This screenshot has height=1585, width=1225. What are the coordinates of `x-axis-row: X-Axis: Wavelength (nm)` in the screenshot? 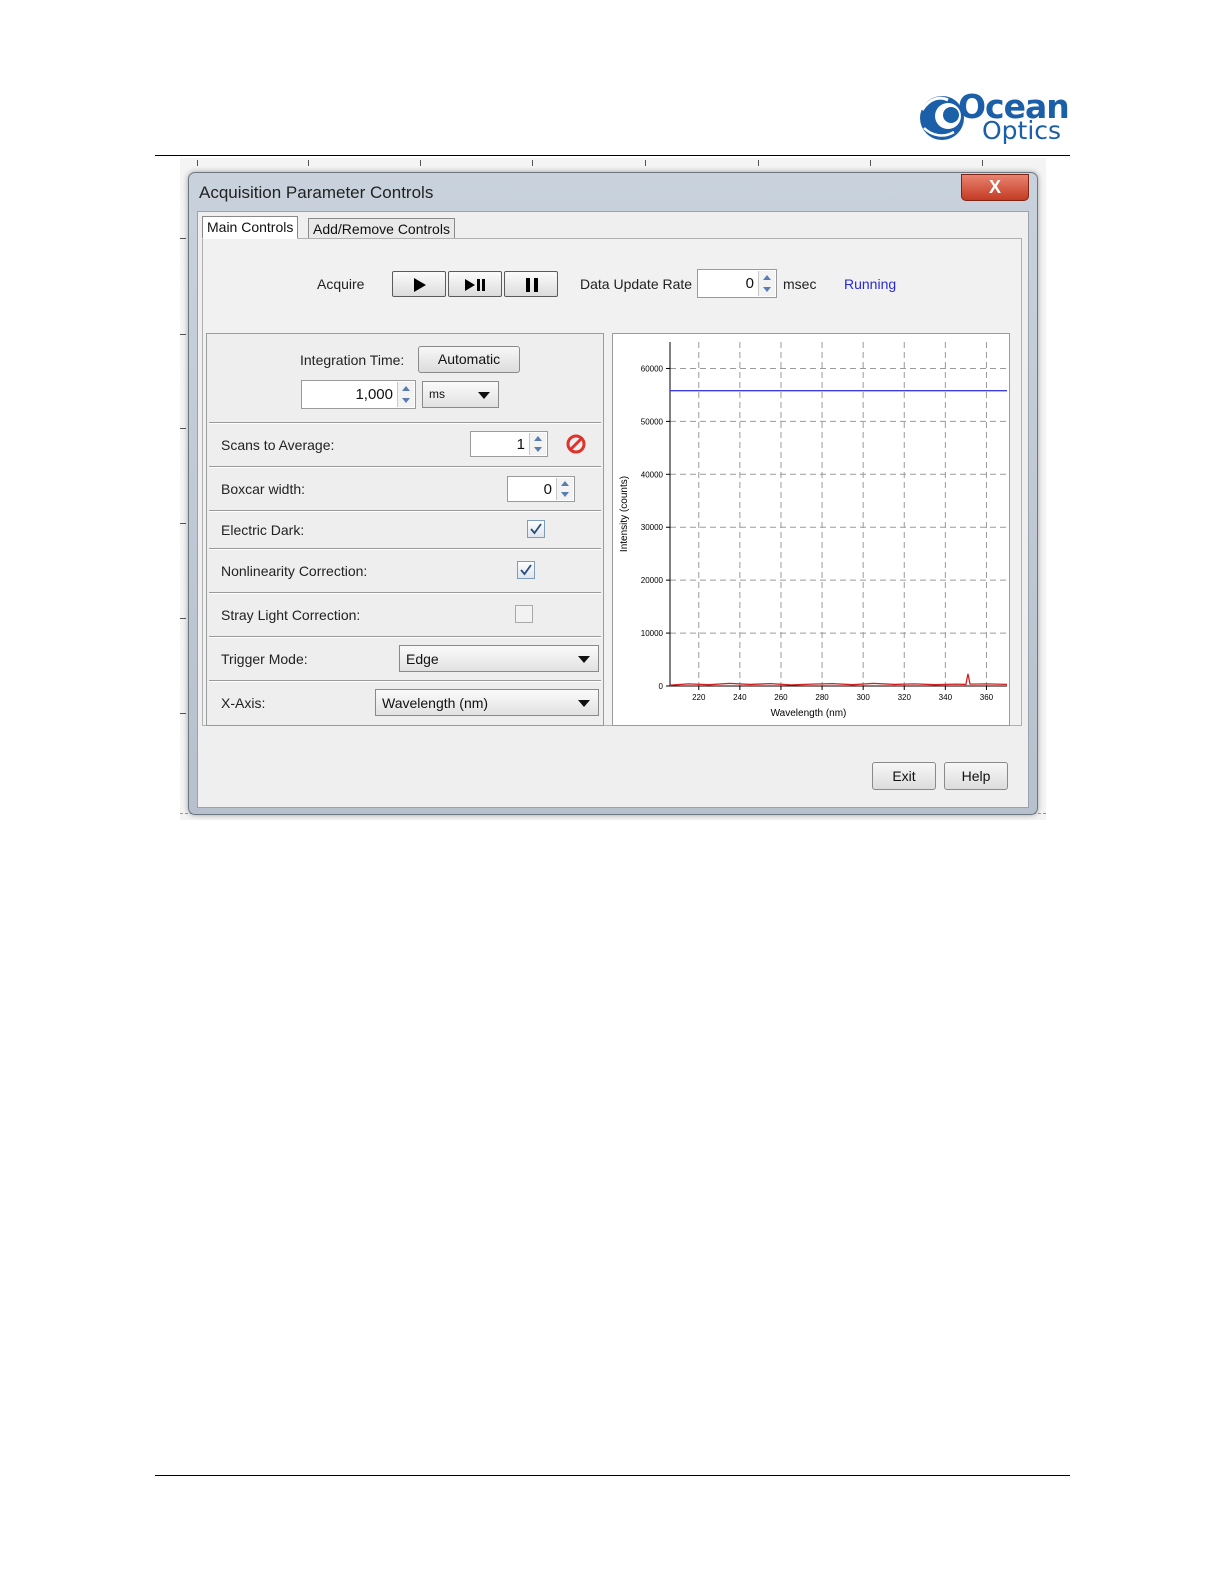 It's located at (405, 703).